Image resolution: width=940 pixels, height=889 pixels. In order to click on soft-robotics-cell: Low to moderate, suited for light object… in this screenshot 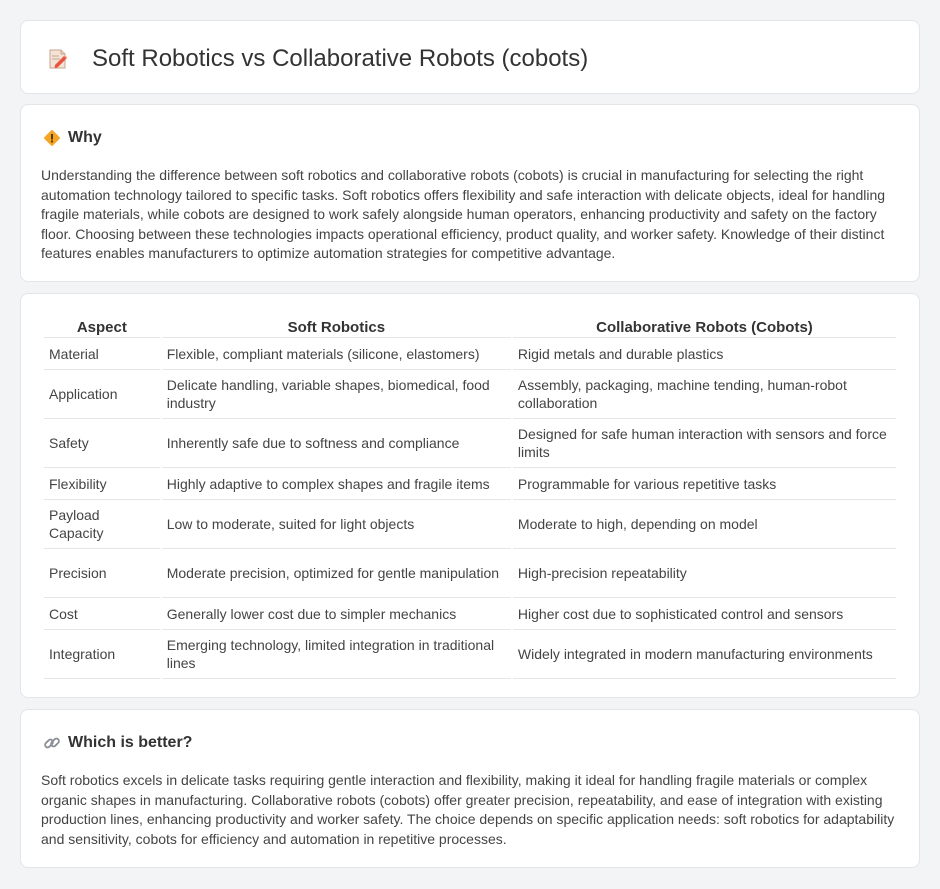, I will do `click(336, 524)`.